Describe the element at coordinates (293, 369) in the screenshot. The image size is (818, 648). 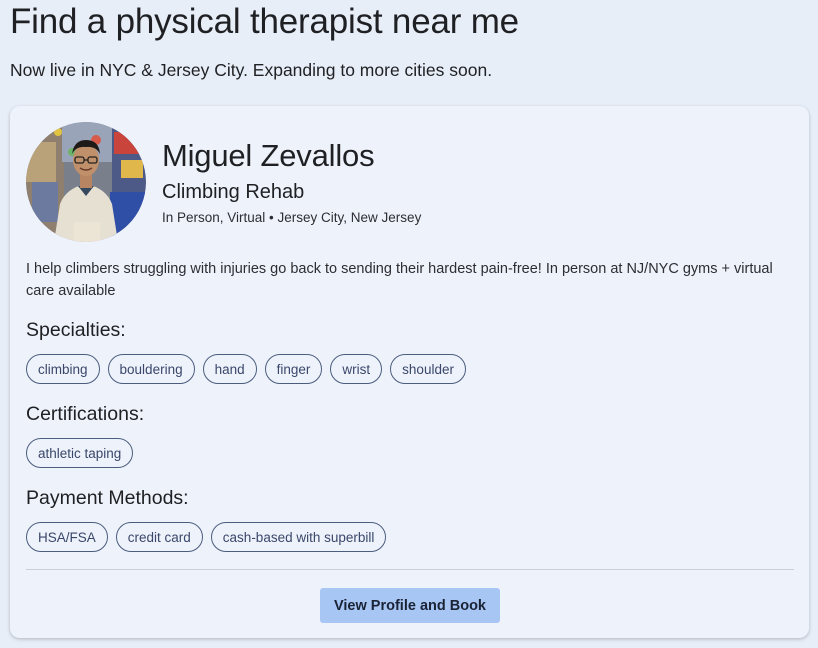
I see `specialty-tag-finger: finger` at that location.